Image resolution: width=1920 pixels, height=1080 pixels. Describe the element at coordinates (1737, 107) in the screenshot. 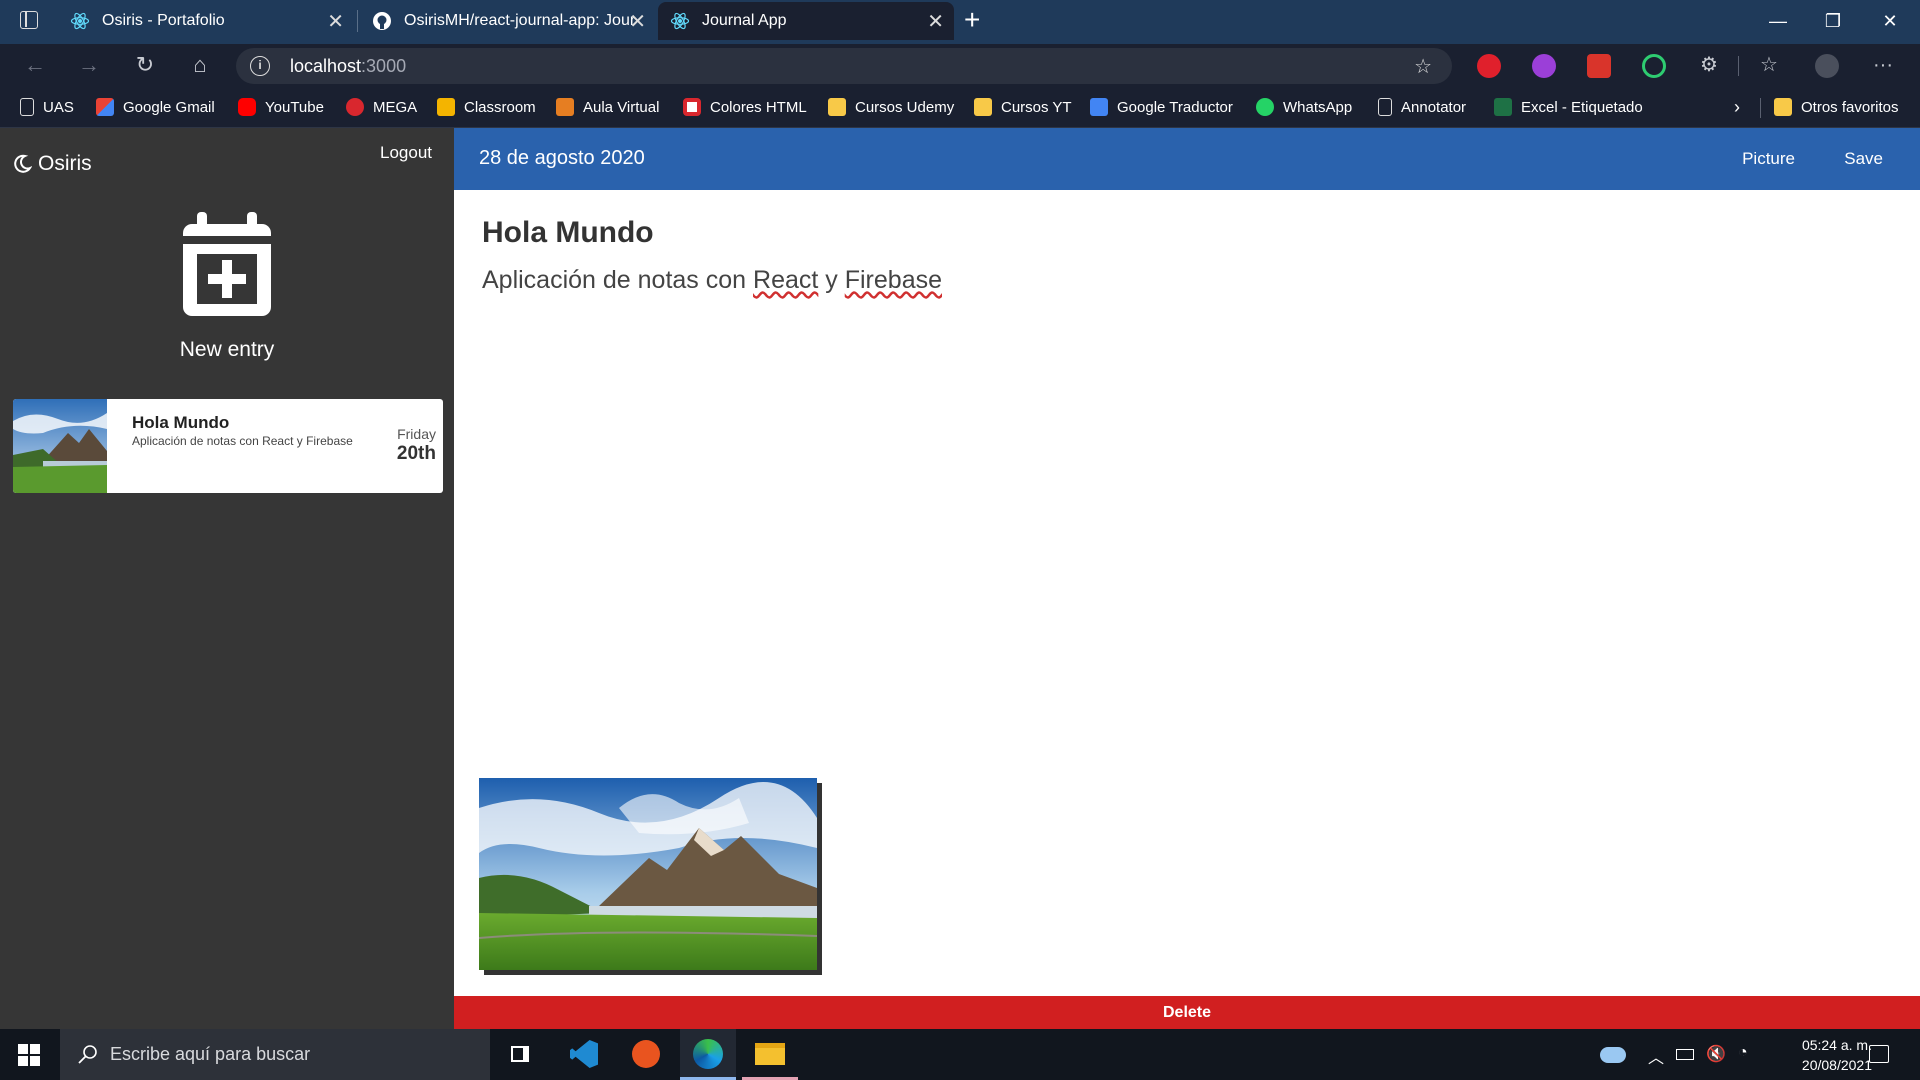

I see `more-bookmarks-chevron-icon: ›` at that location.